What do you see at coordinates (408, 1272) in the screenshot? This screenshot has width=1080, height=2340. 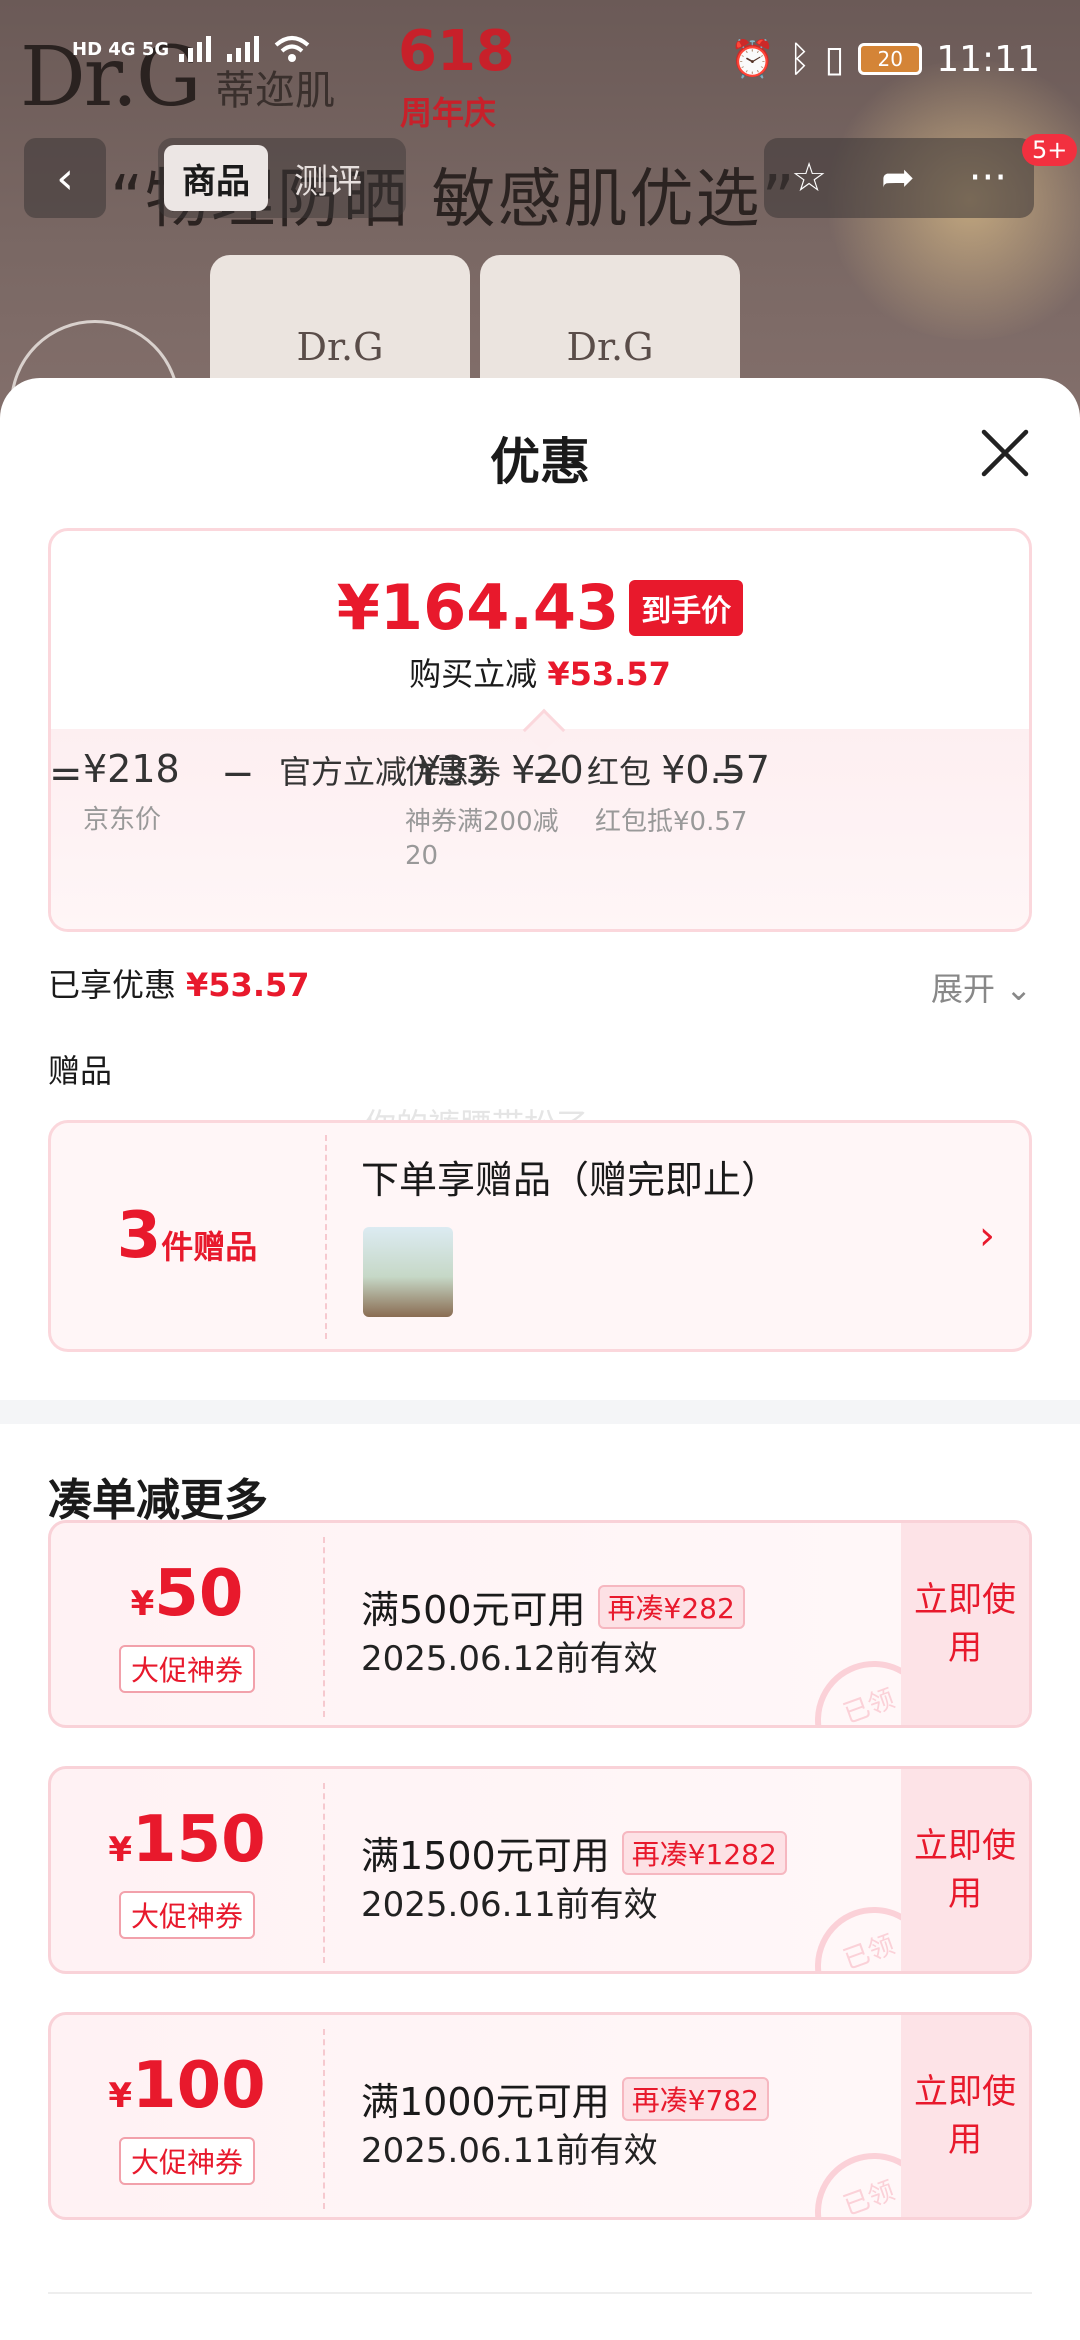 I see `gift-thumbnail` at bounding box center [408, 1272].